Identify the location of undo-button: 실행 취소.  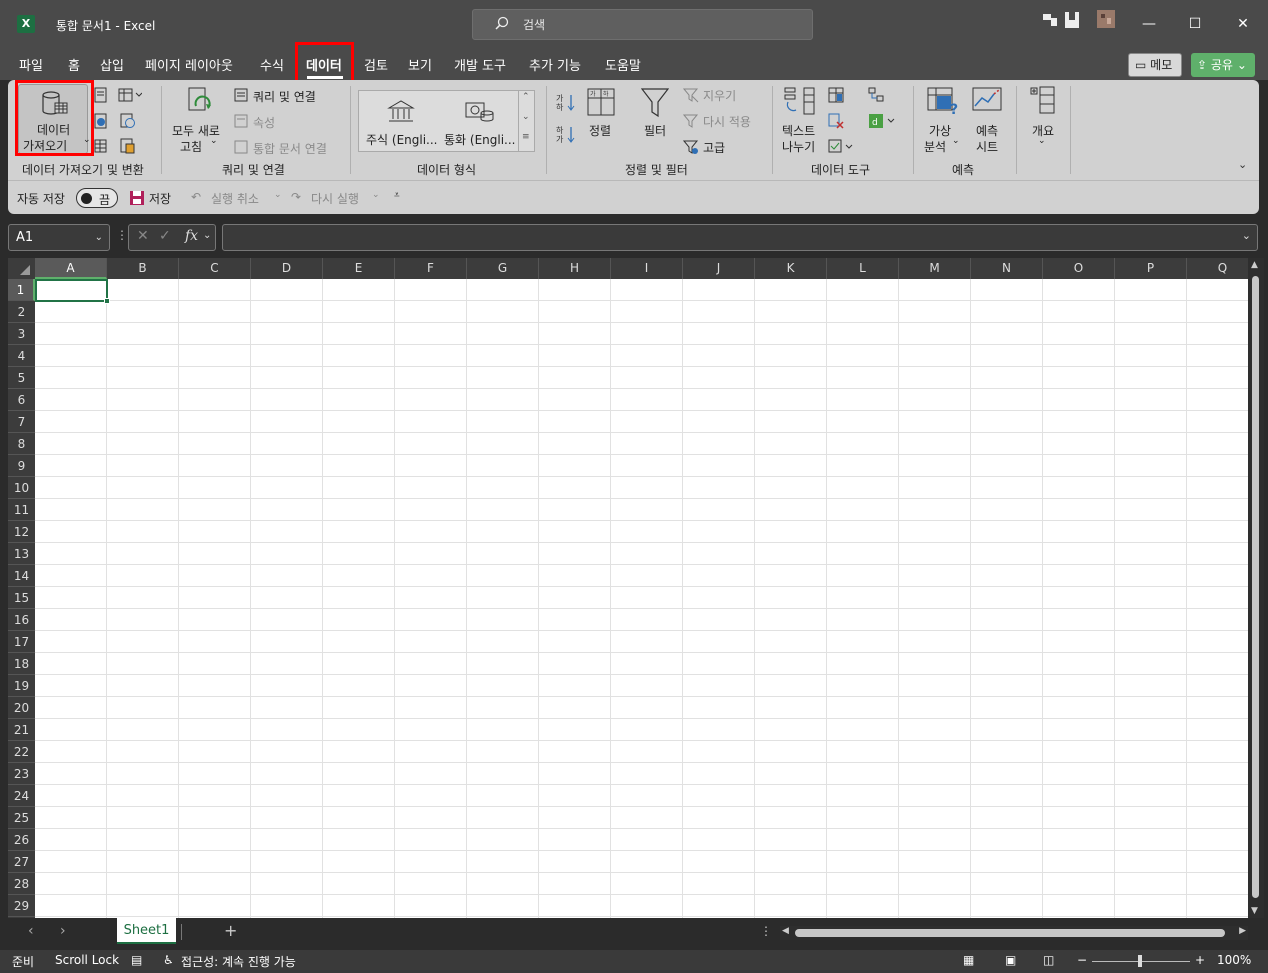
(235, 198).